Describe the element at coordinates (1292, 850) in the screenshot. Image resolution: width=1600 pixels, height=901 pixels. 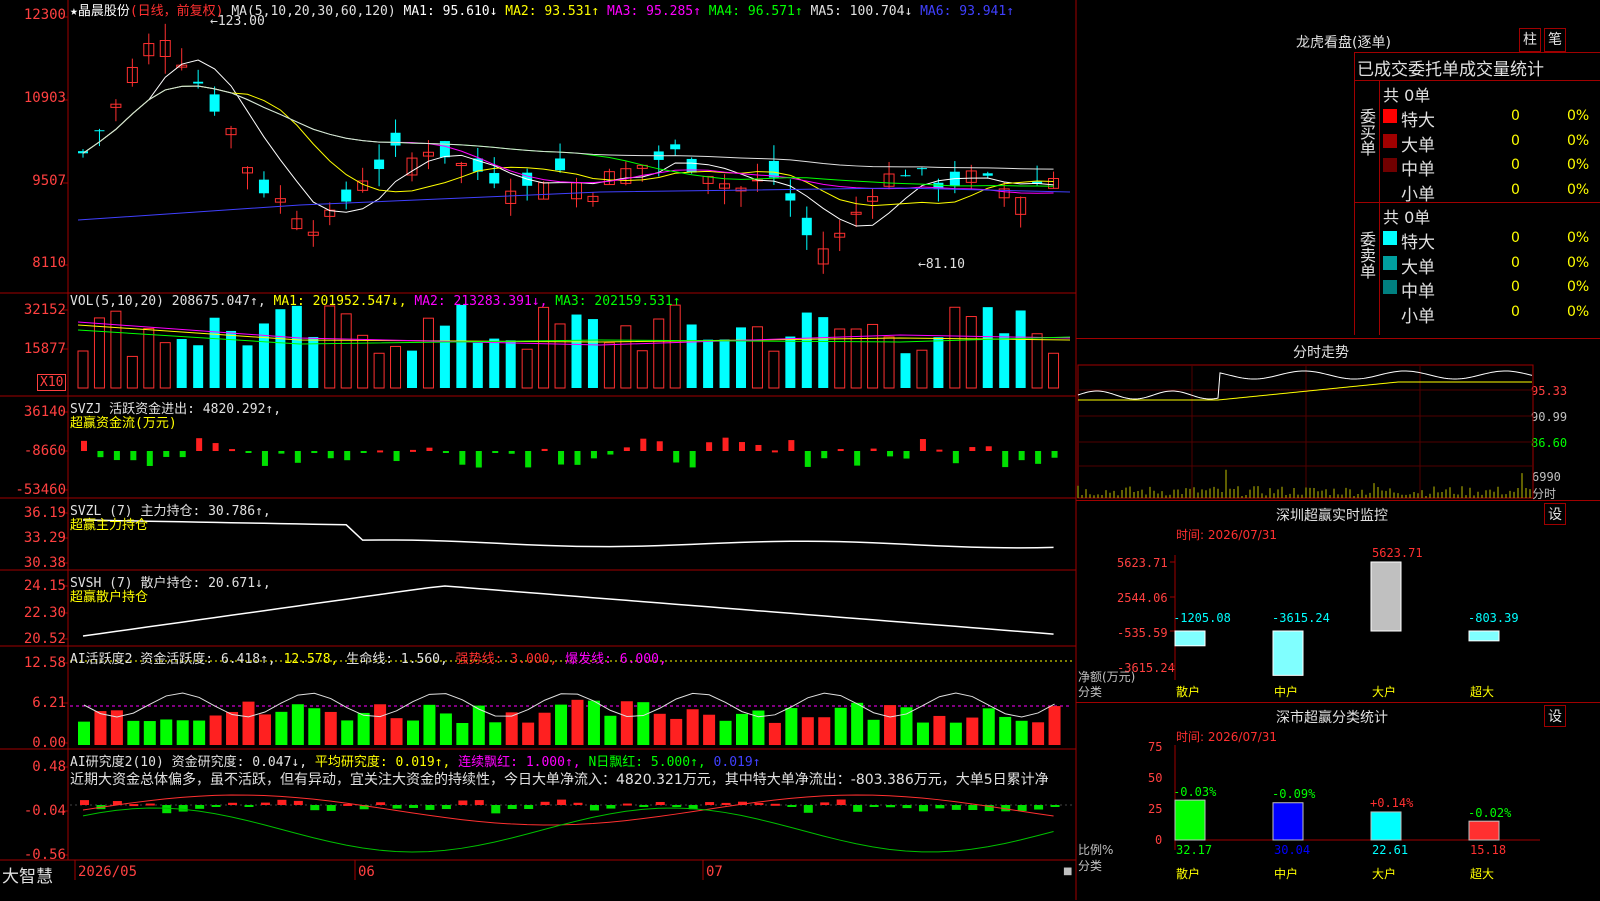
I see `cls-bottom-1: 30.04` at that location.